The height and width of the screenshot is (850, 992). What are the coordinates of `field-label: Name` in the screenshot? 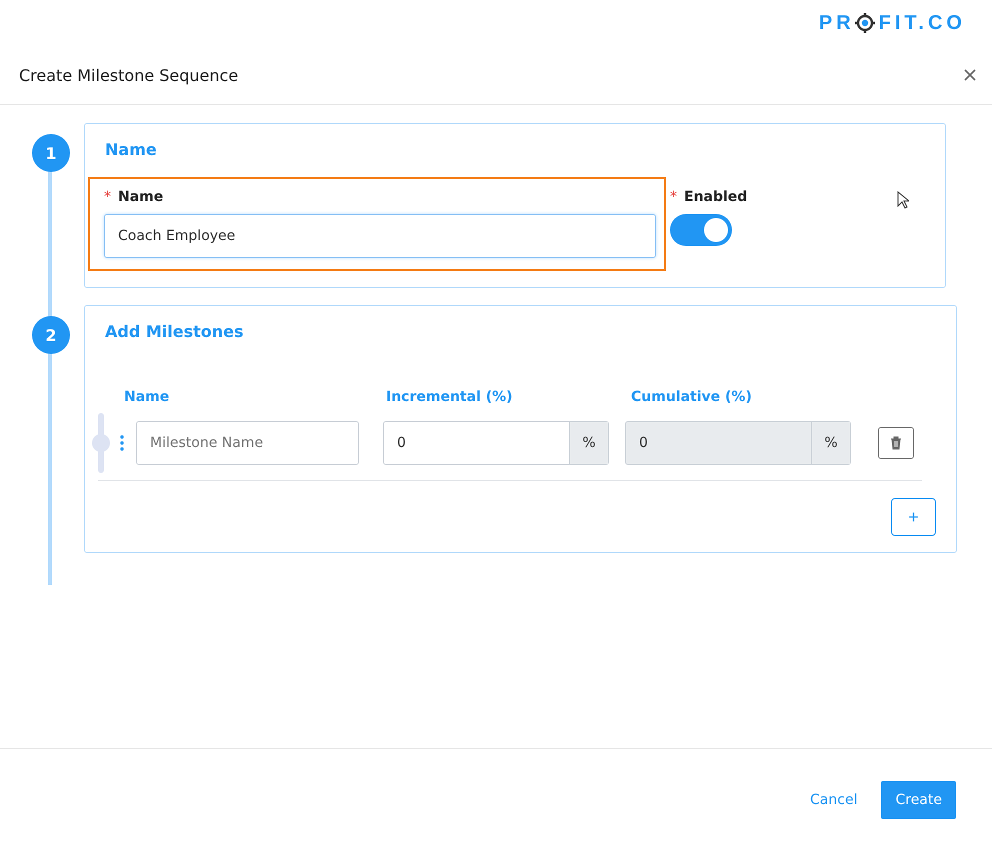 It's located at (141, 197).